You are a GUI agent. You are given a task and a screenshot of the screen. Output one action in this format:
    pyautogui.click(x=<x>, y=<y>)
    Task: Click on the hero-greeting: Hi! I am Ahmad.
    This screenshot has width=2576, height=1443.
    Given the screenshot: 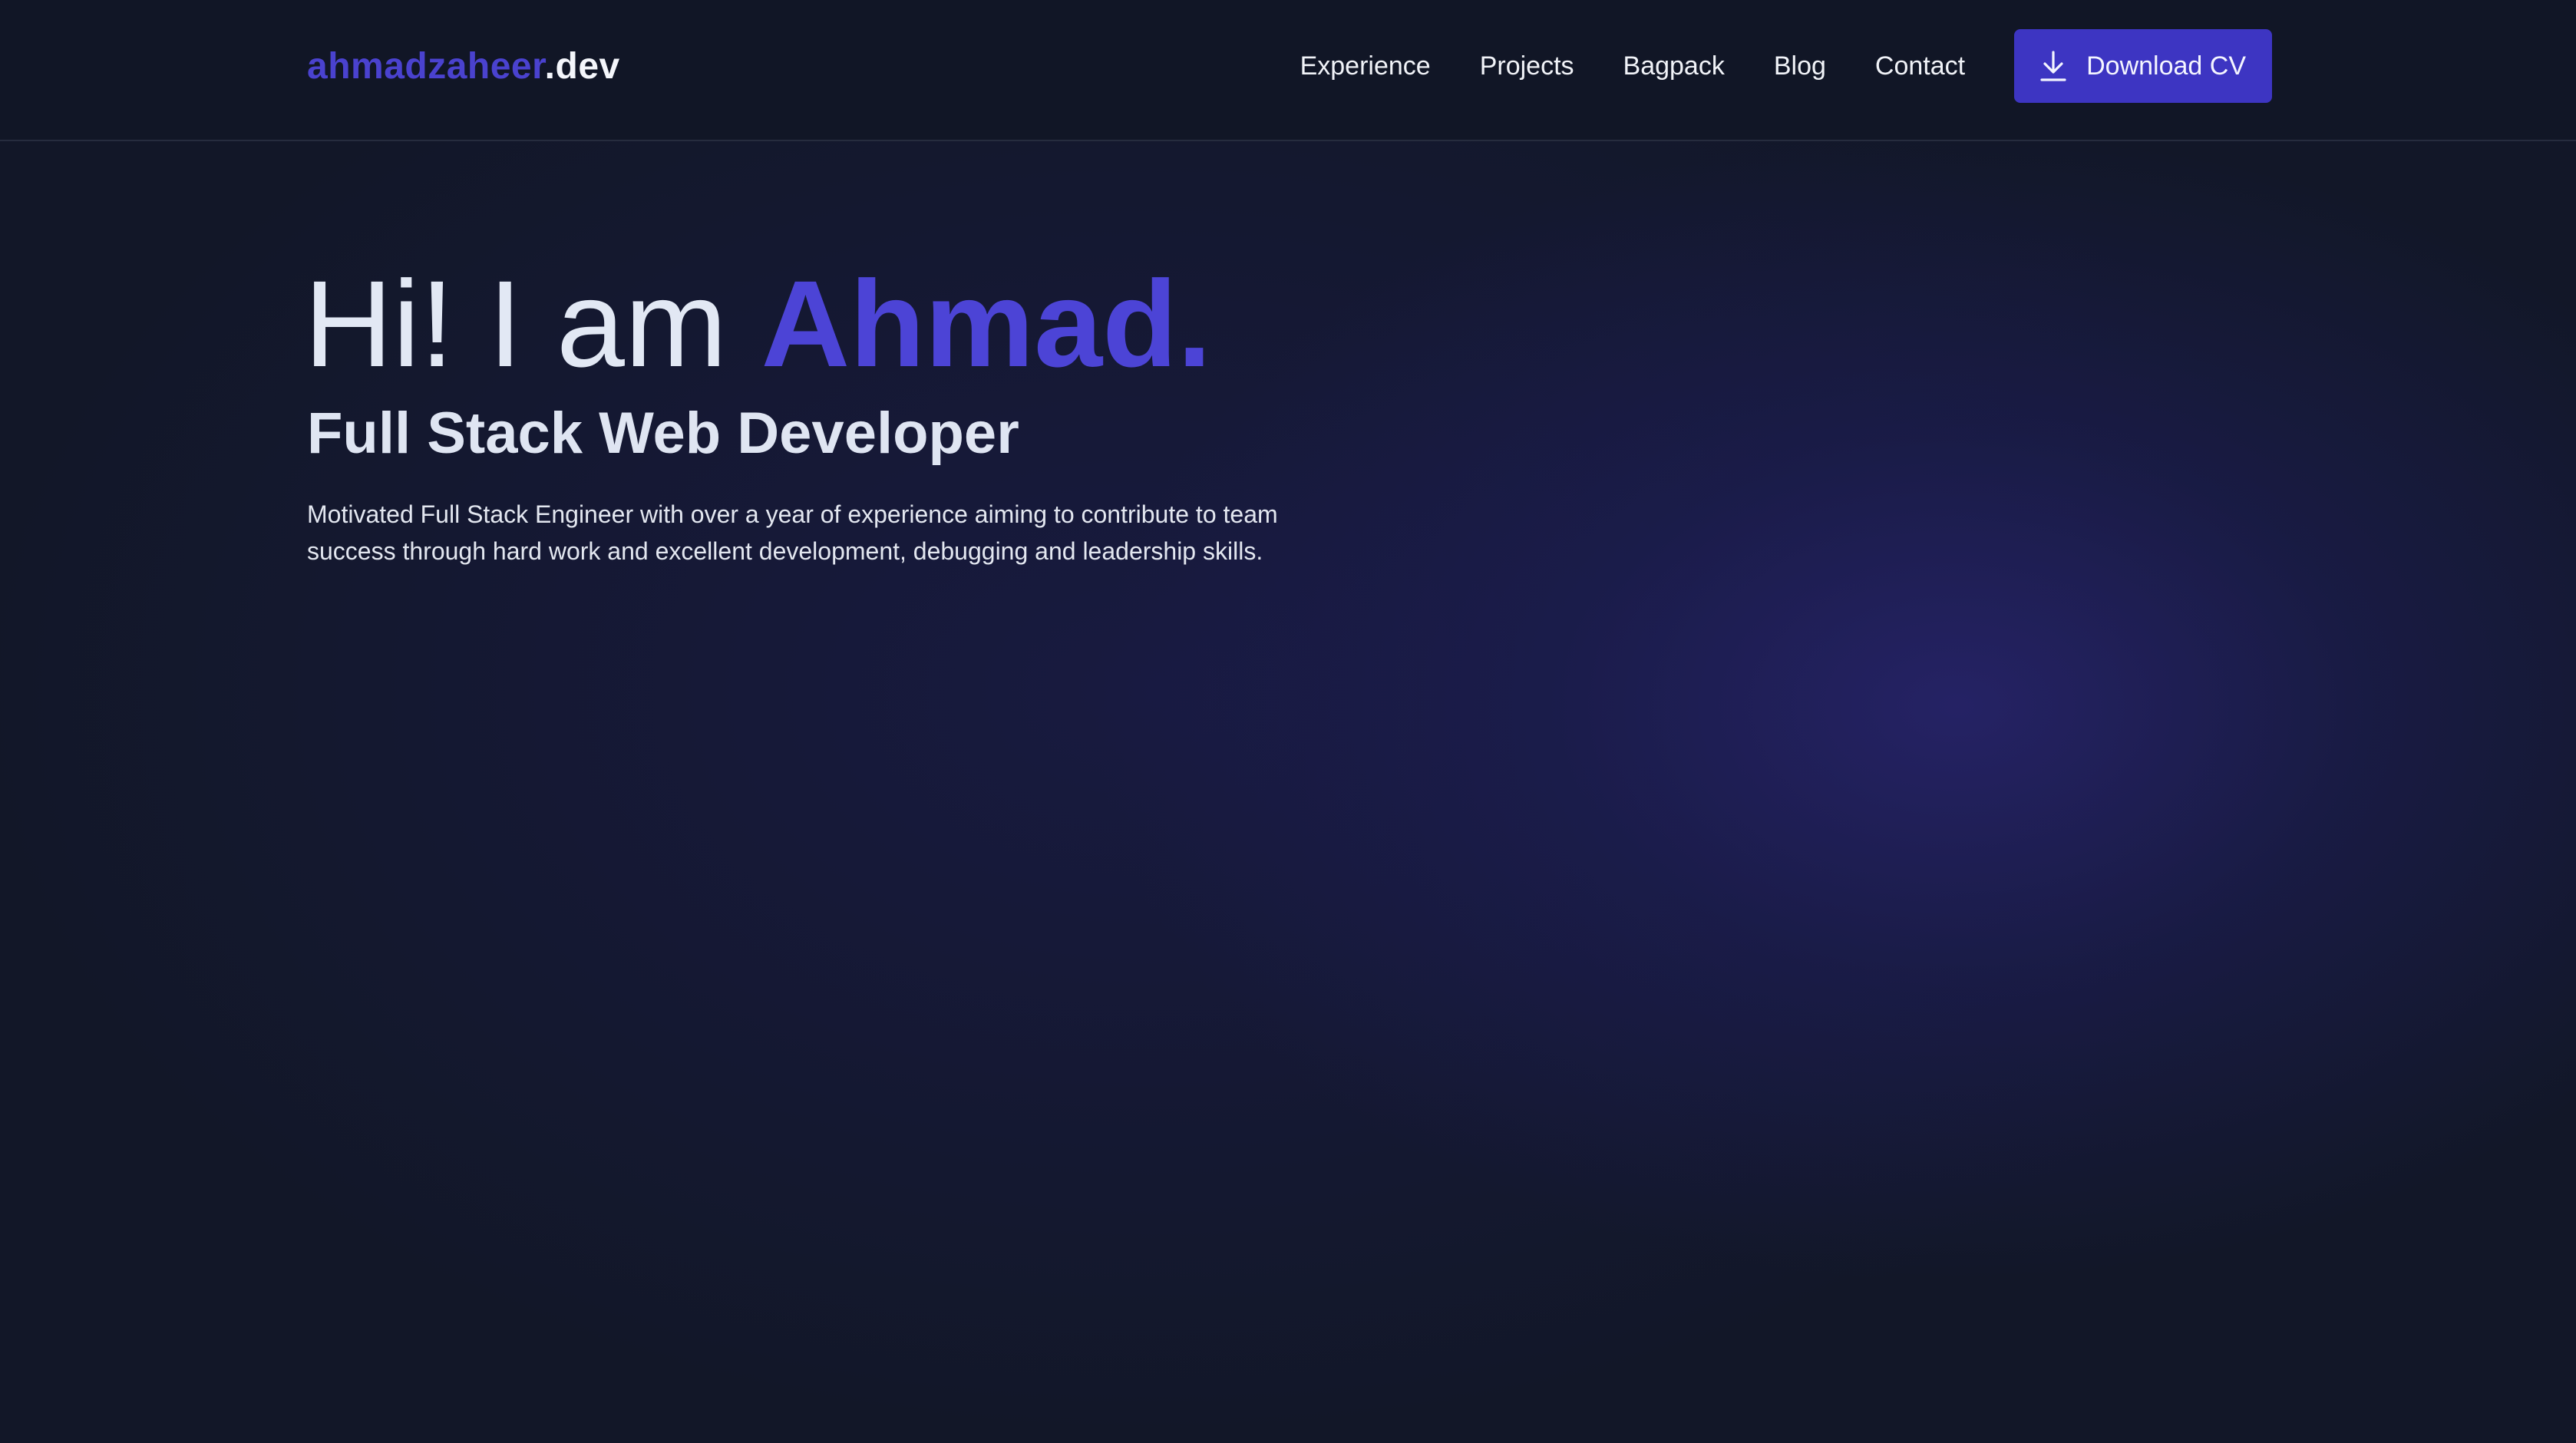 What is the action you would take?
    pyautogui.click(x=757, y=324)
    